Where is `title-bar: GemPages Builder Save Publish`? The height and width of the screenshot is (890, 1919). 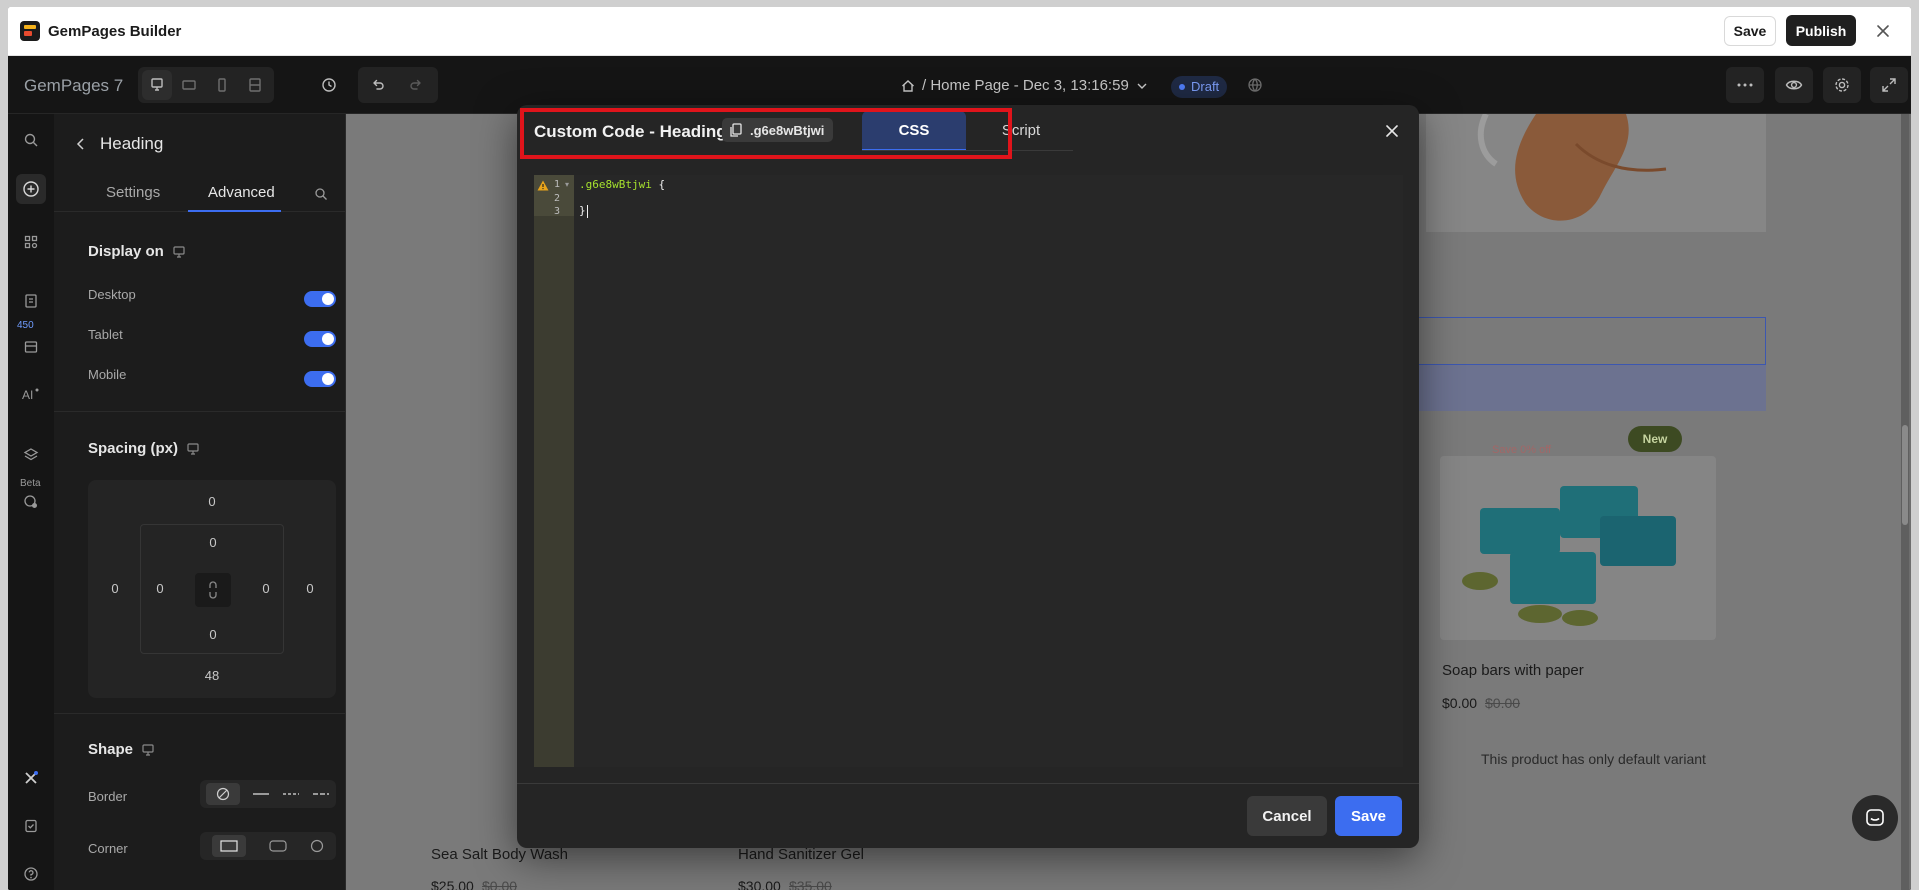 title-bar: GemPages Builder Save Publish is located at coordinates (959, 31).